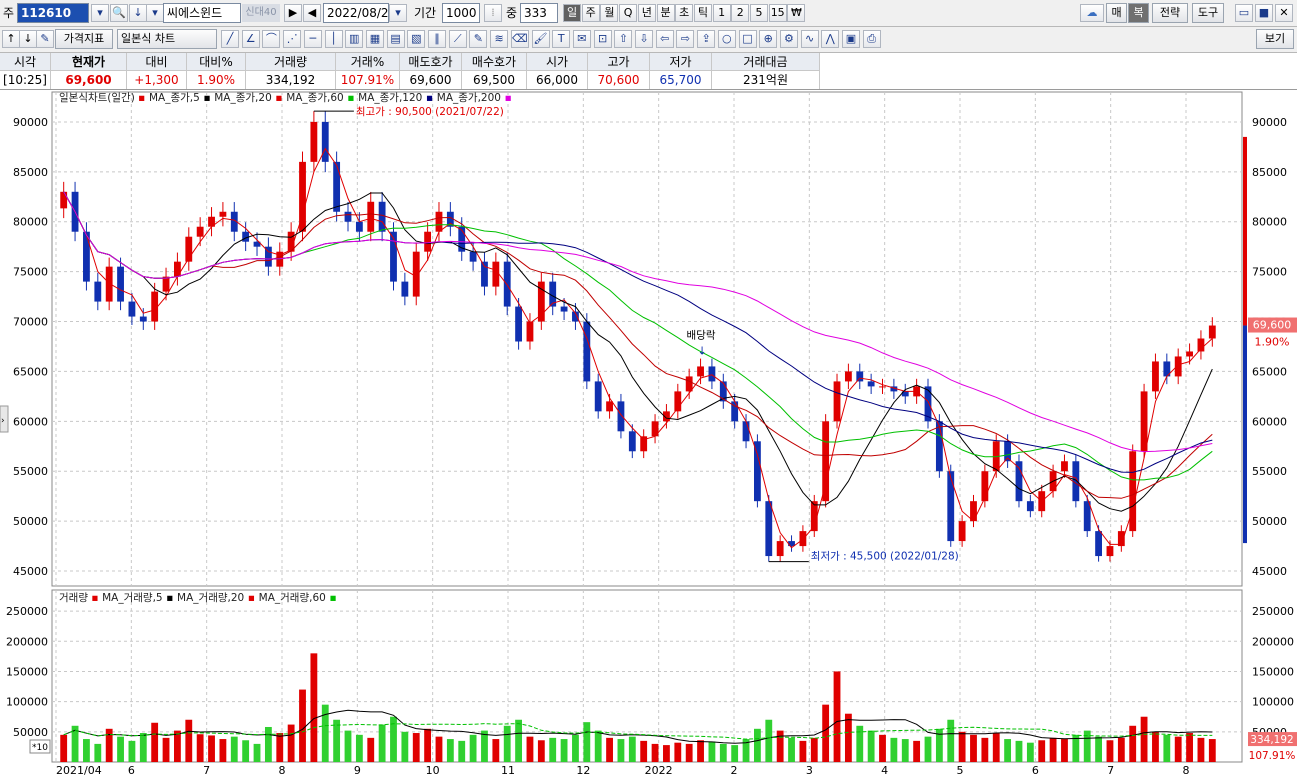 This screenshot has width=1297, height=776. I want to click on vline-icon: │, so click(333, 39).